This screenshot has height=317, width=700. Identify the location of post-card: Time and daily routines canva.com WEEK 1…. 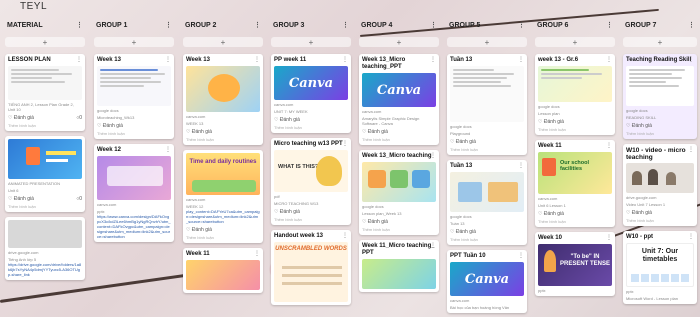
(223, 196).